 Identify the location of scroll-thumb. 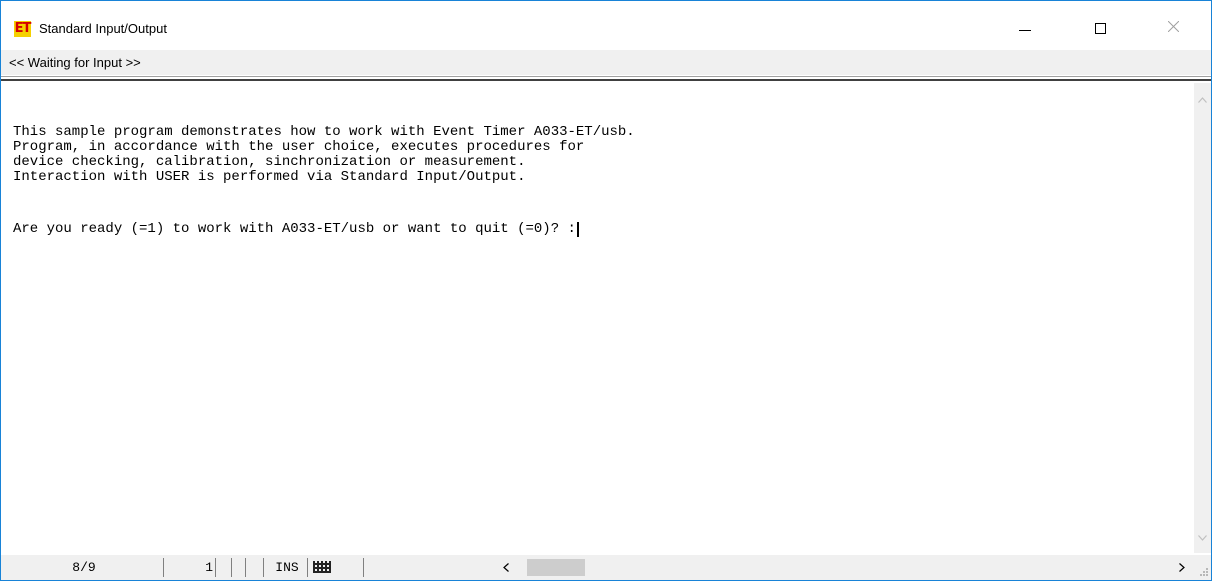
(556, 567).